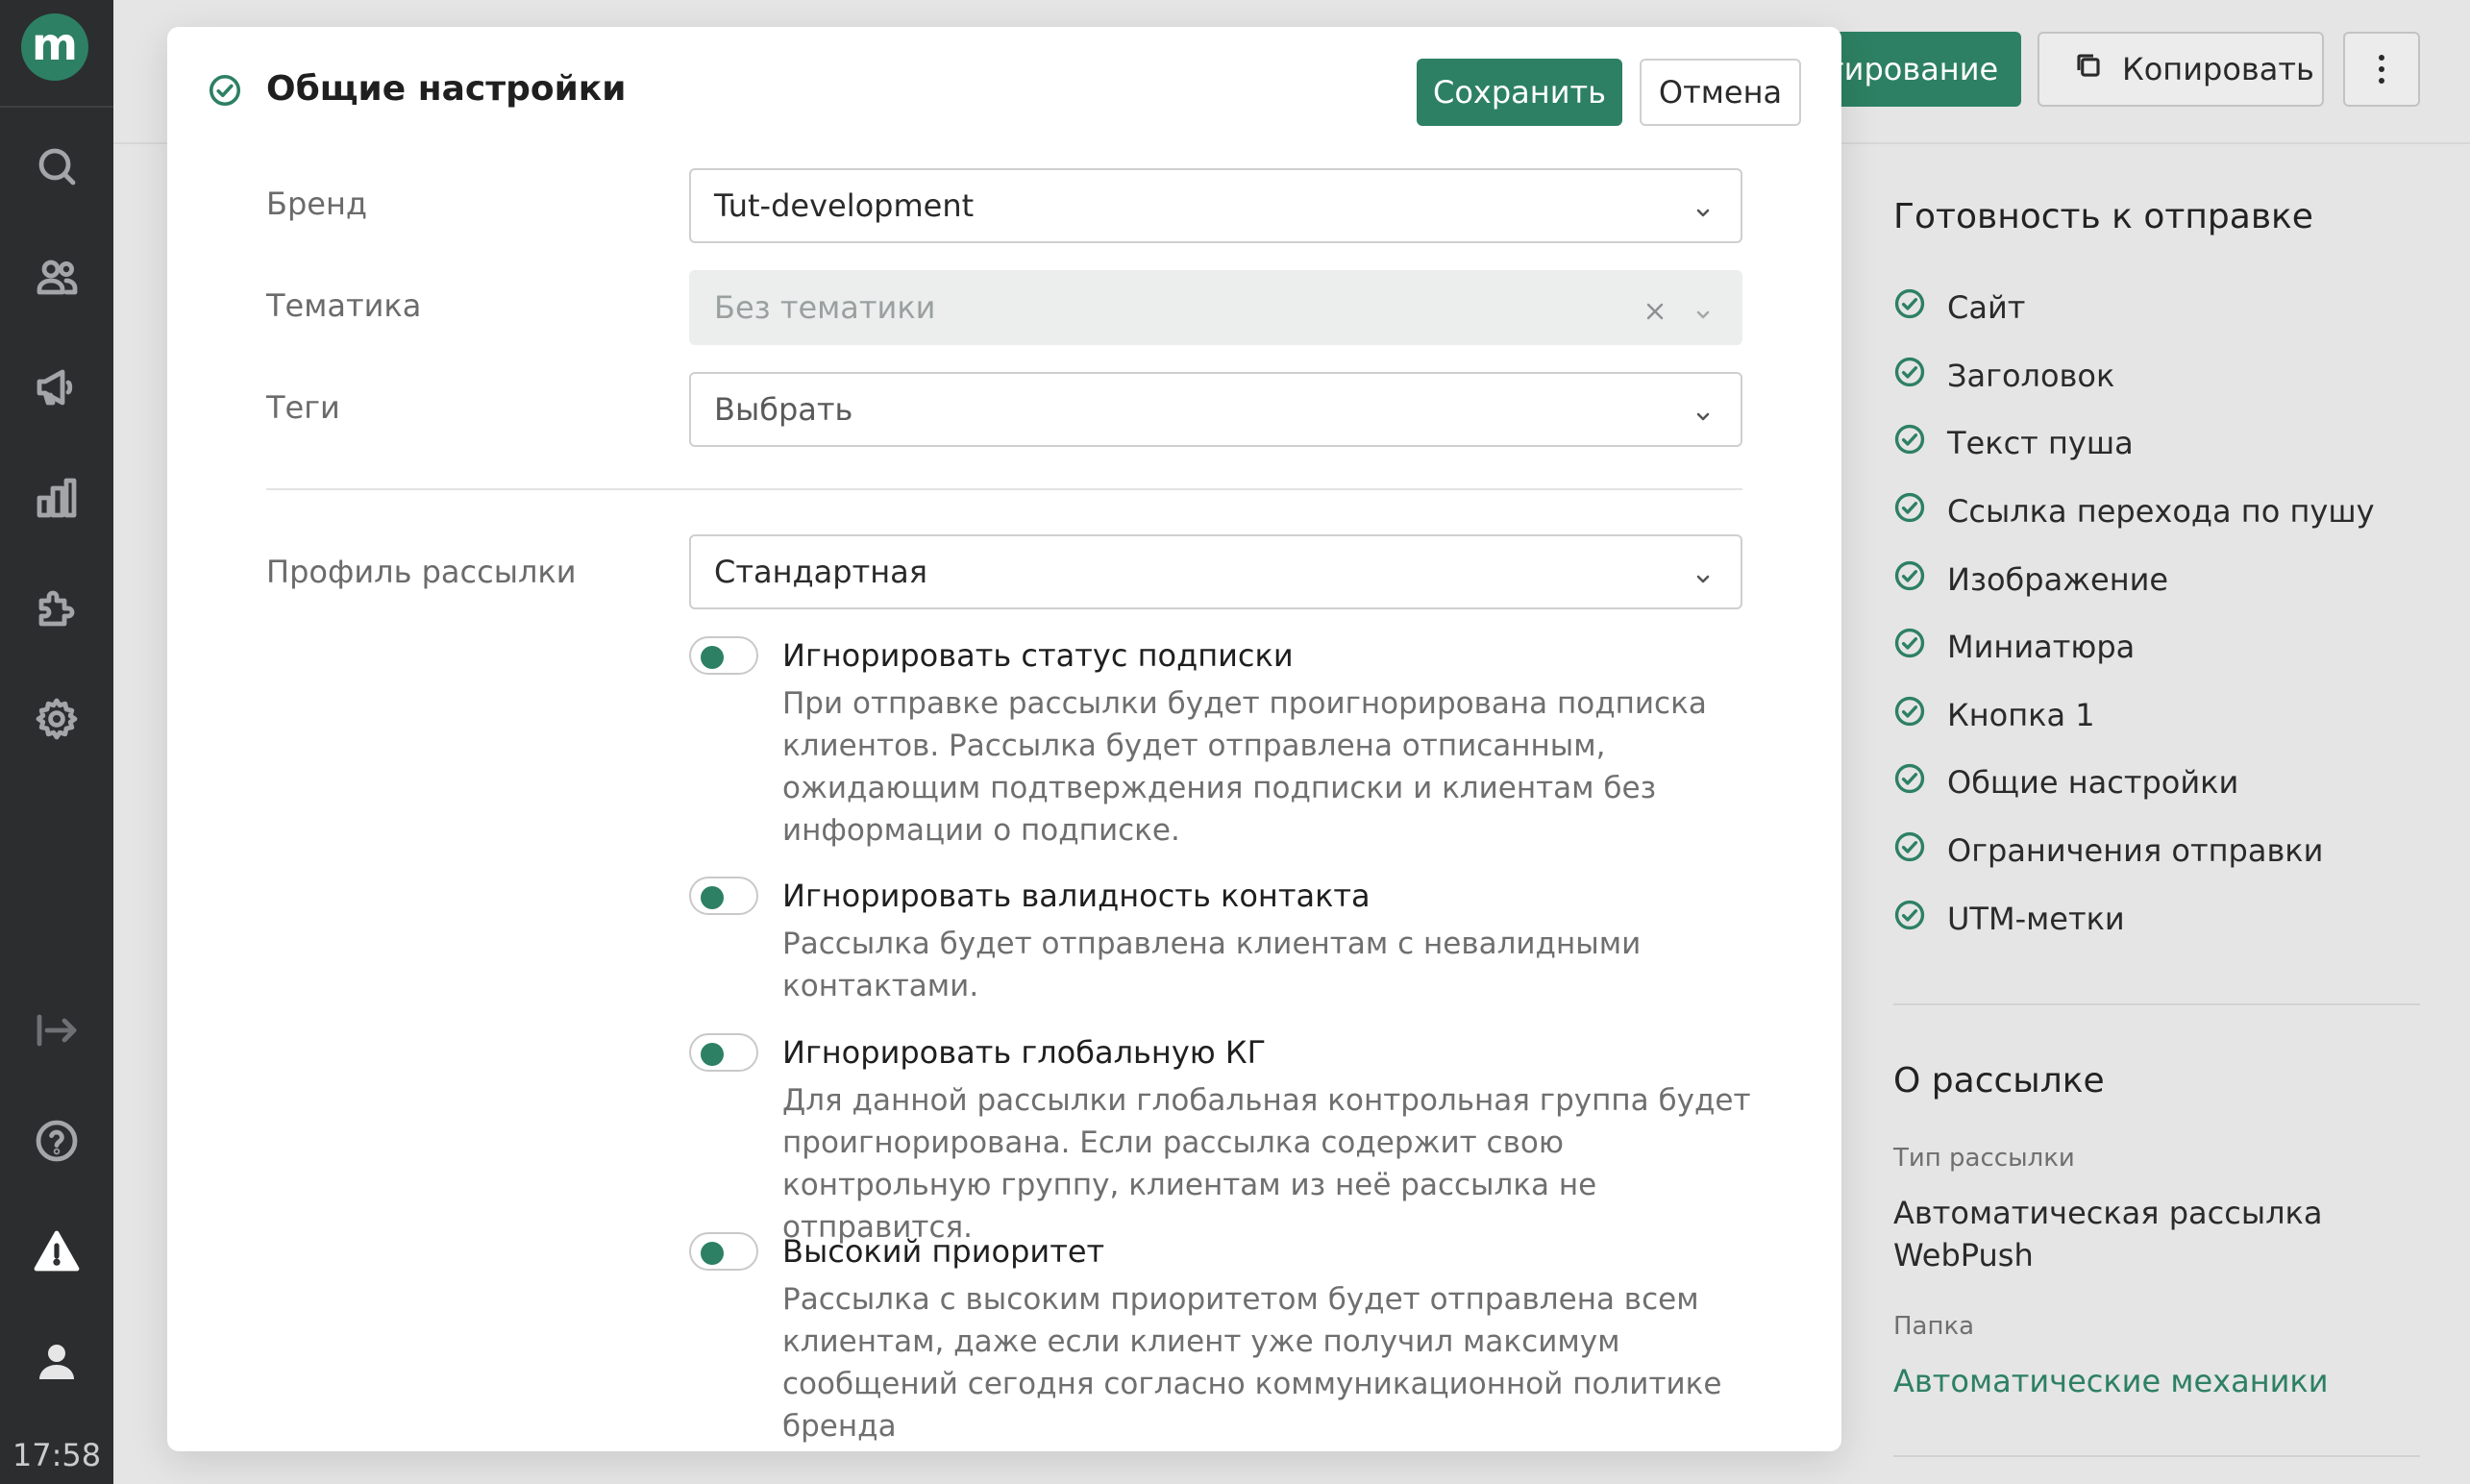 This screenshot has width=2470, height=1484. I want to click on logout-icon, so click(57, 1030).